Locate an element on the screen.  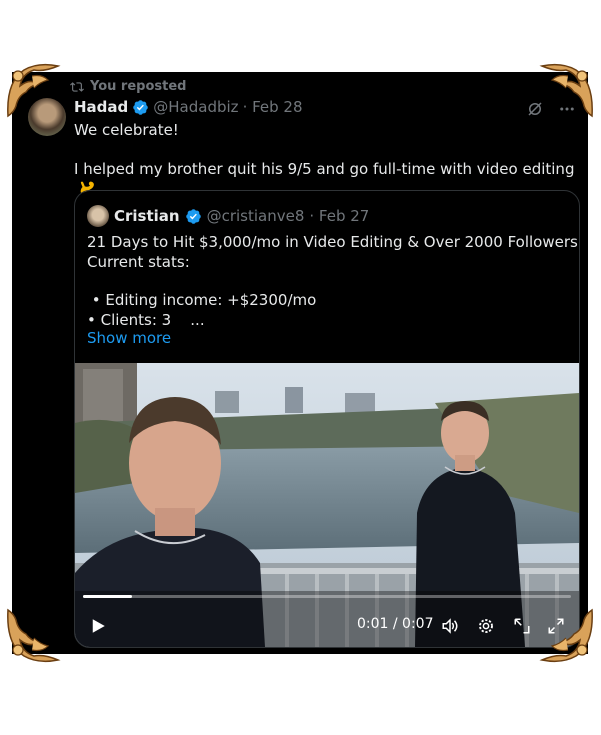
show-more-link: Show more is located at coordinates (129, 338).